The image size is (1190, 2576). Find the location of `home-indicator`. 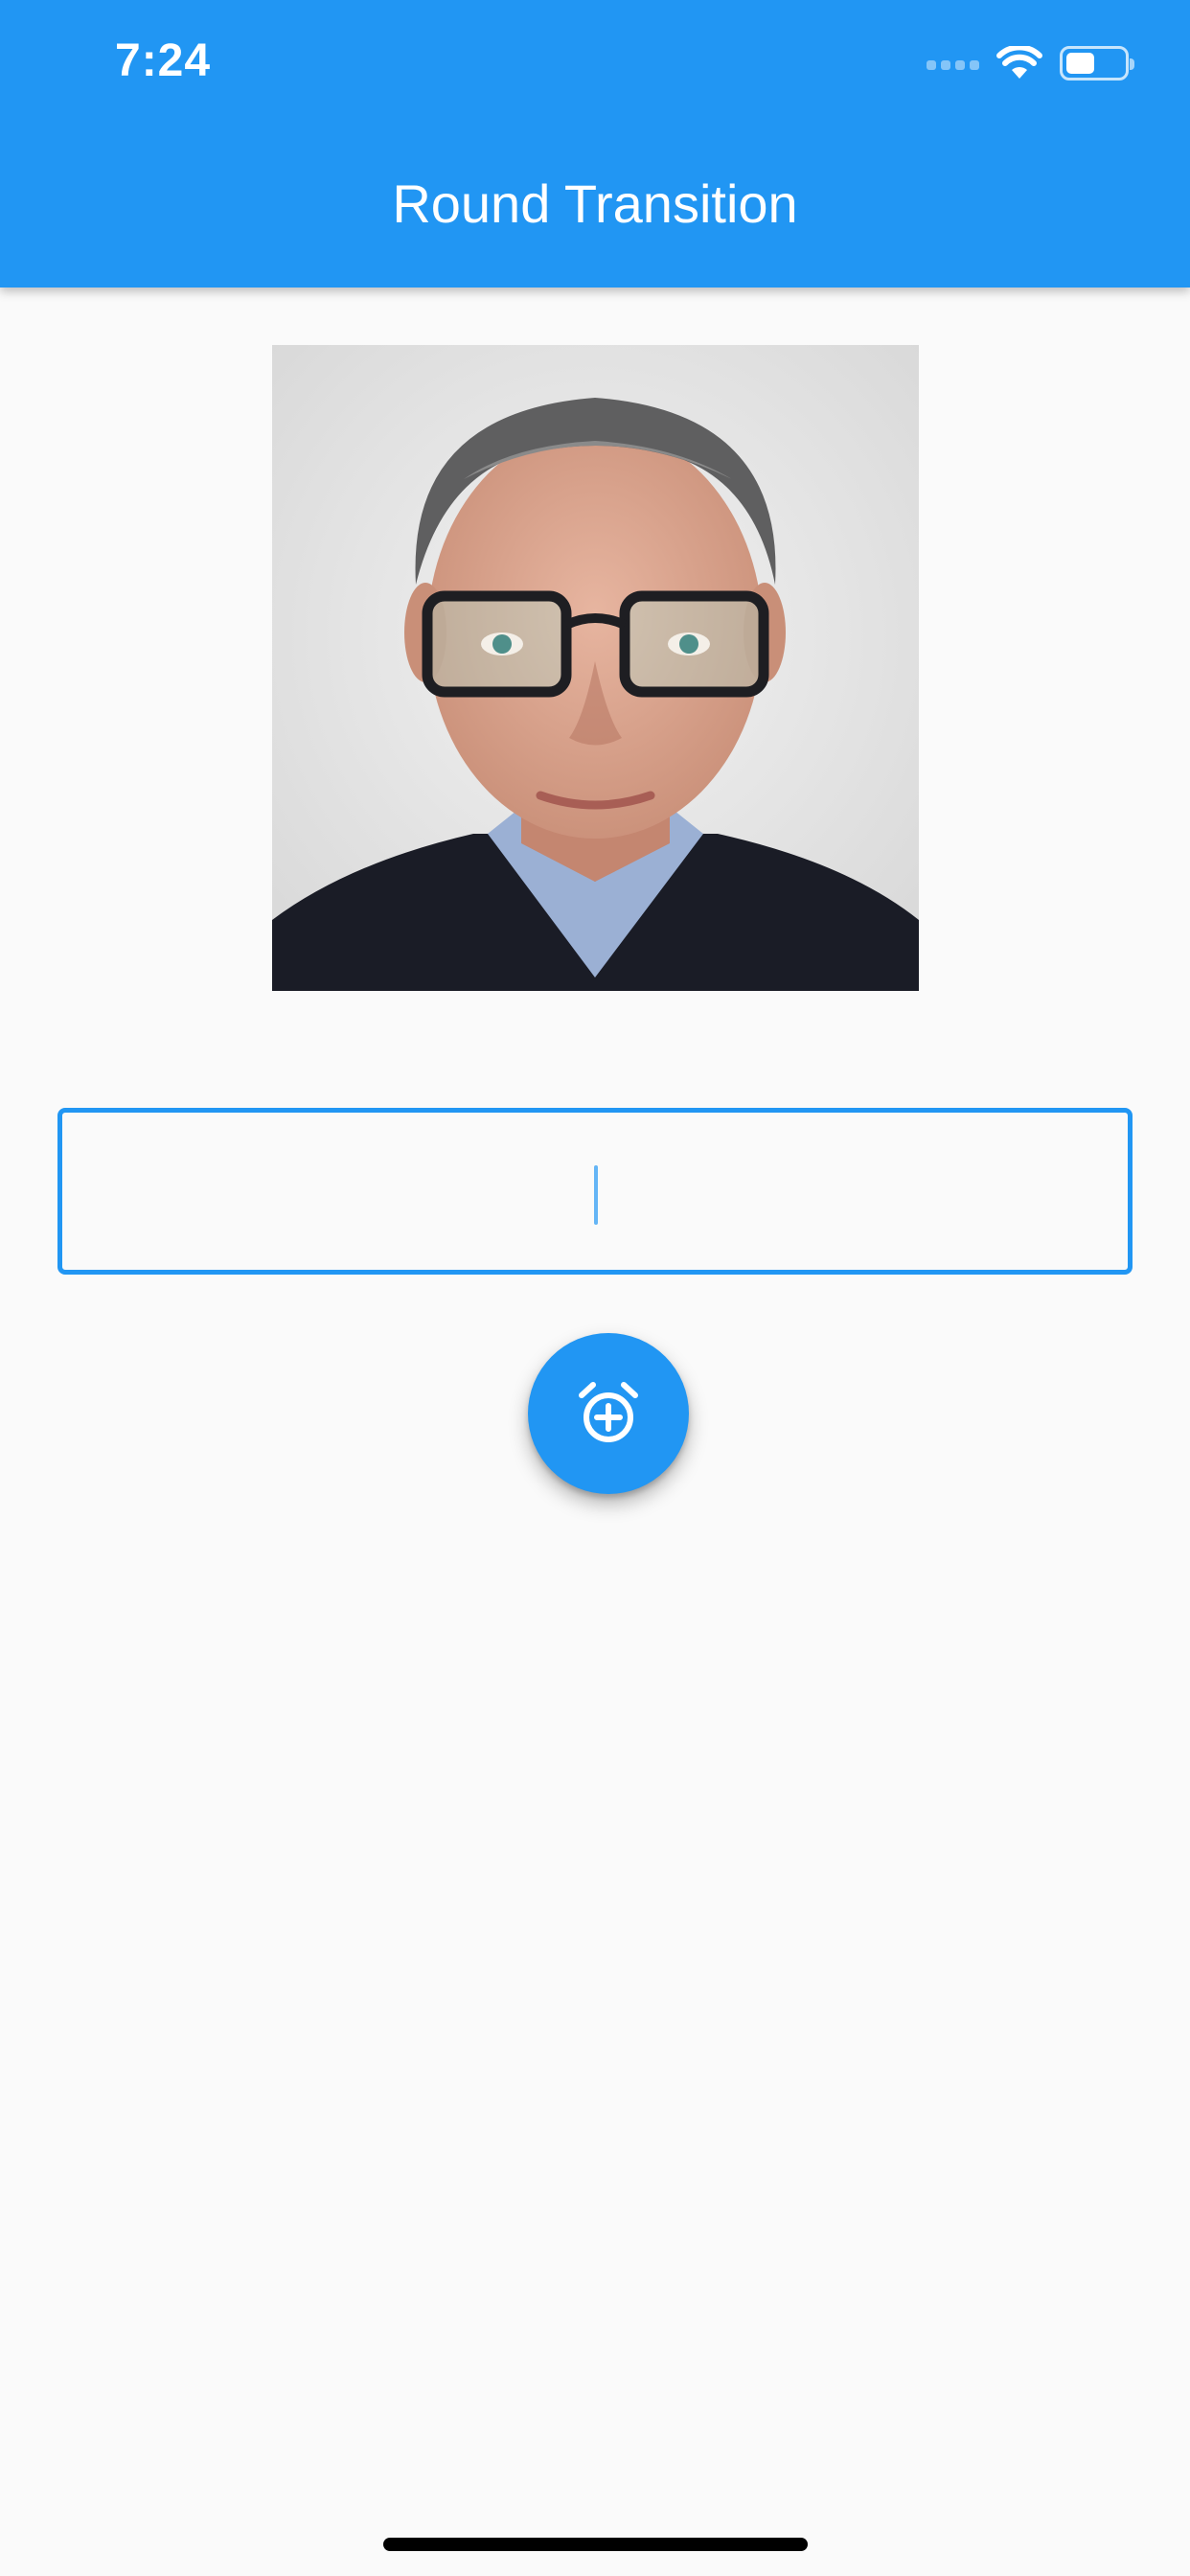

home-indicator is located at coordinates (595, 2544).